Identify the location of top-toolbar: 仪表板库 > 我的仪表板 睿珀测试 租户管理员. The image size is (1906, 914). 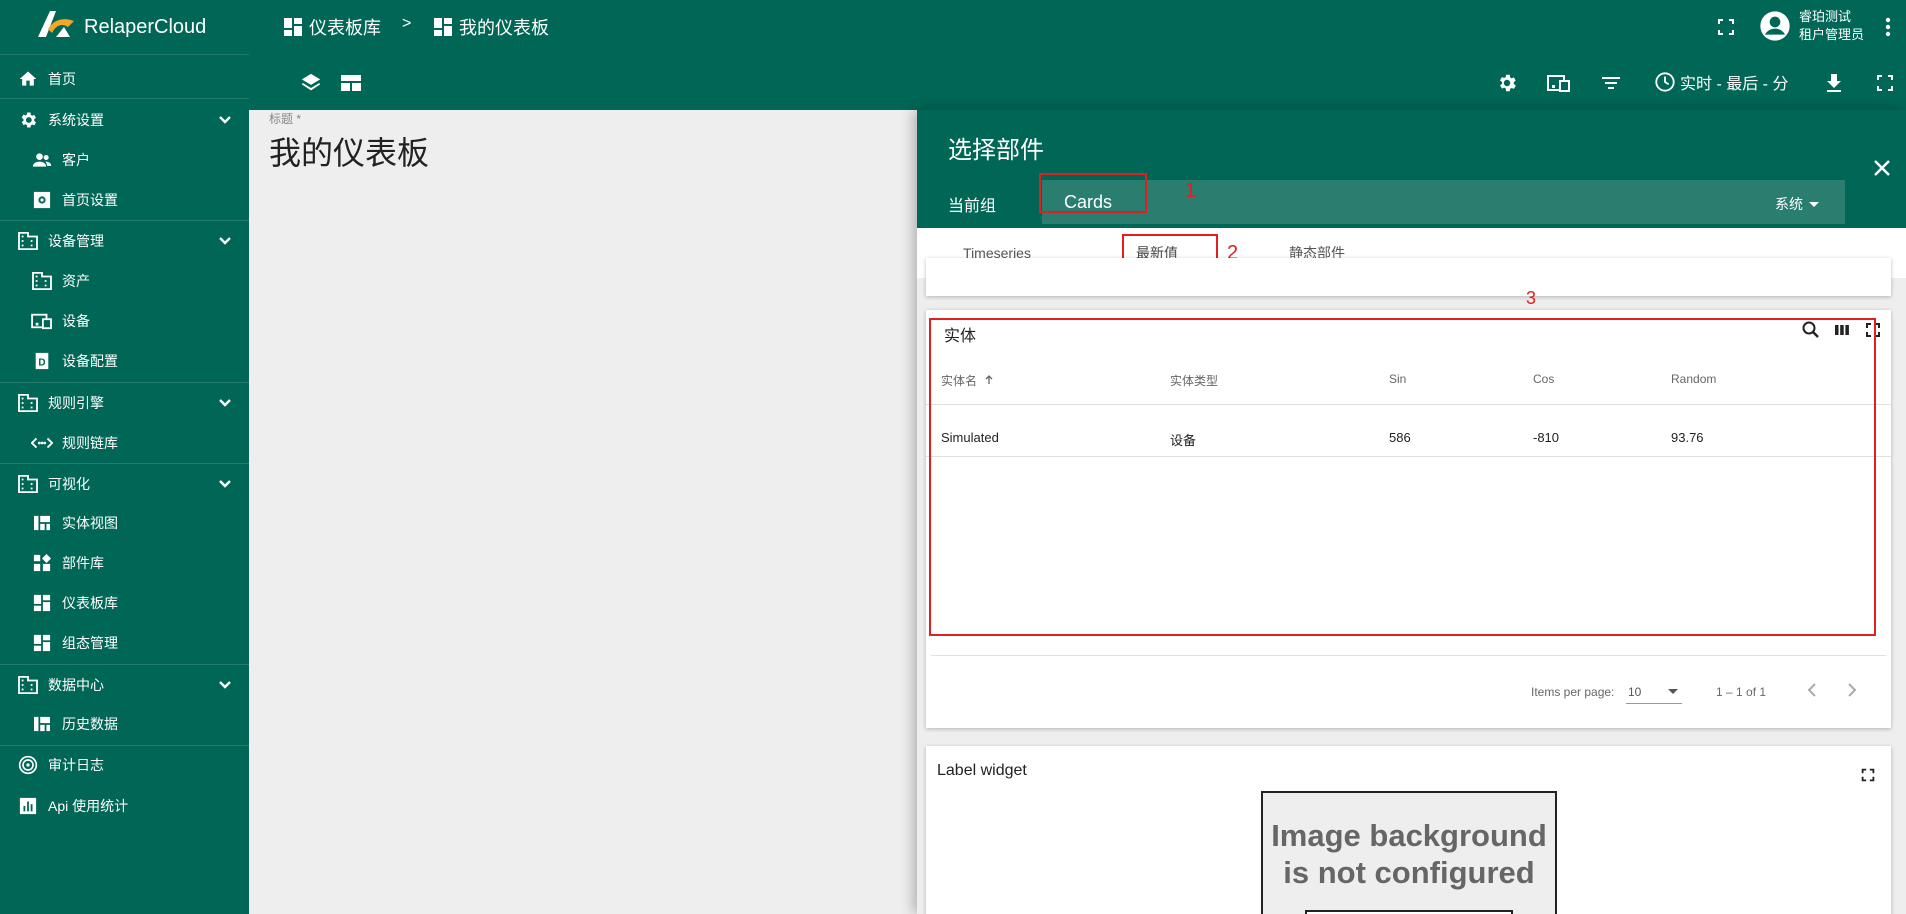
(1077, 27).